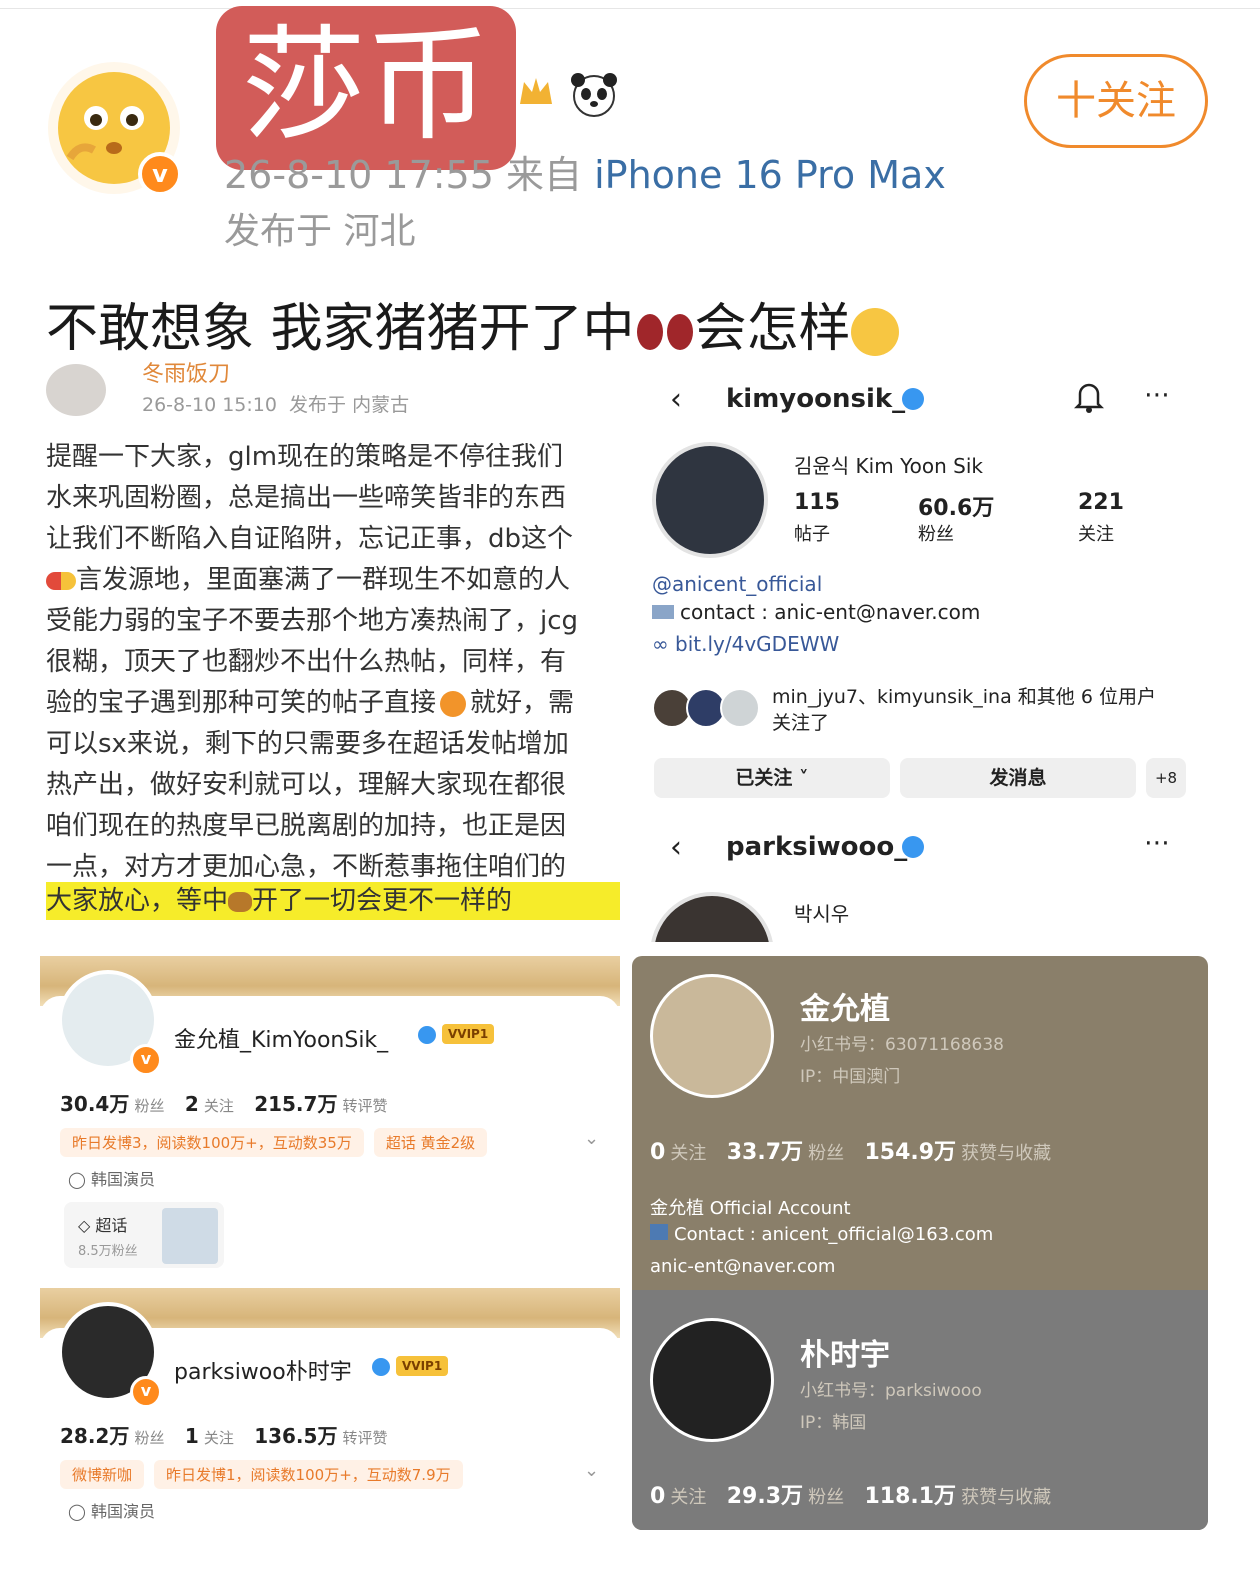  Describe the element at coordinates (306, 498) in the screenshot. I see `quoted-line: 水来巩固粉圈，总是搞出一些啼笑皆非的东西` at that location.